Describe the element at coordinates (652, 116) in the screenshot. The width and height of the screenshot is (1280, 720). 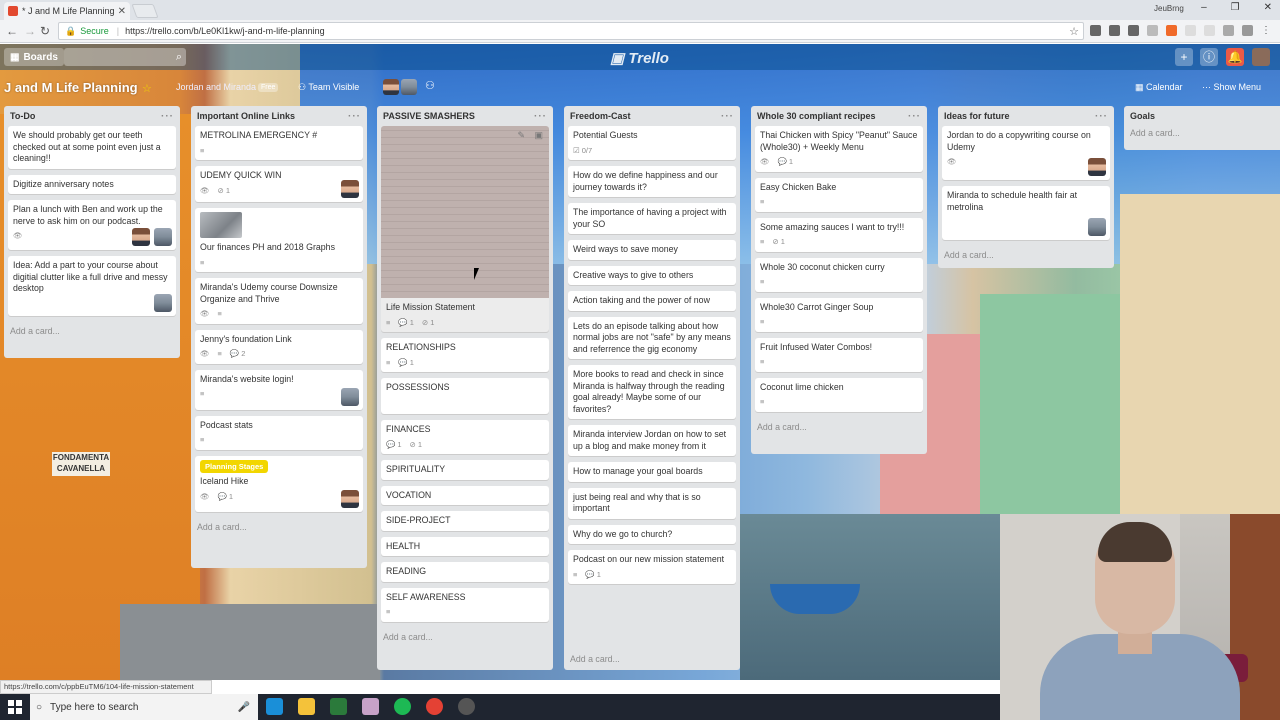
I see `list-header: Freedom-Cast ···` at that location.